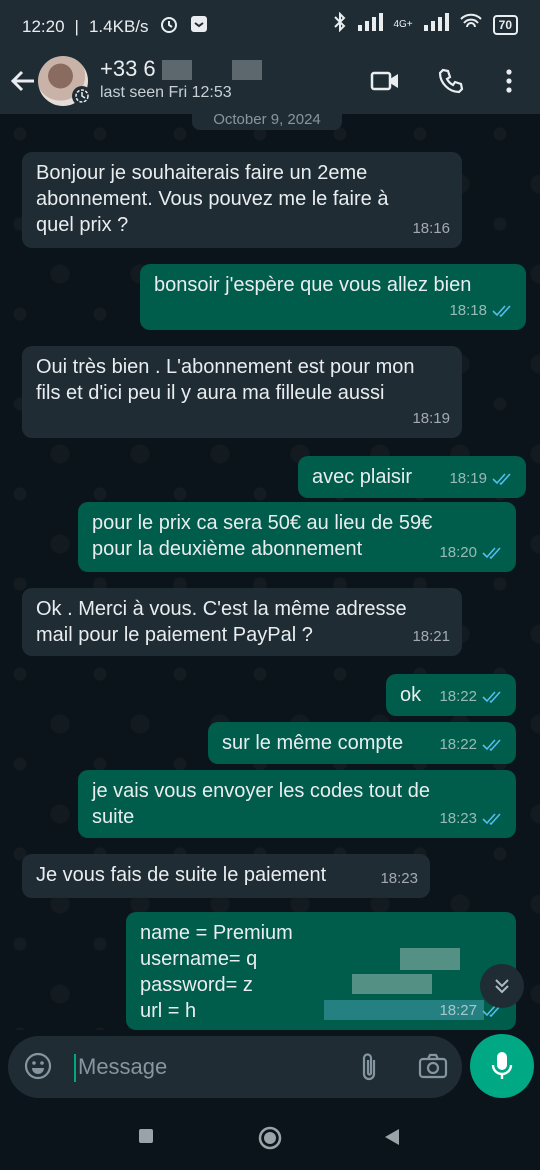  I want to click on disappearing-timer-icon, so click(82, 96).